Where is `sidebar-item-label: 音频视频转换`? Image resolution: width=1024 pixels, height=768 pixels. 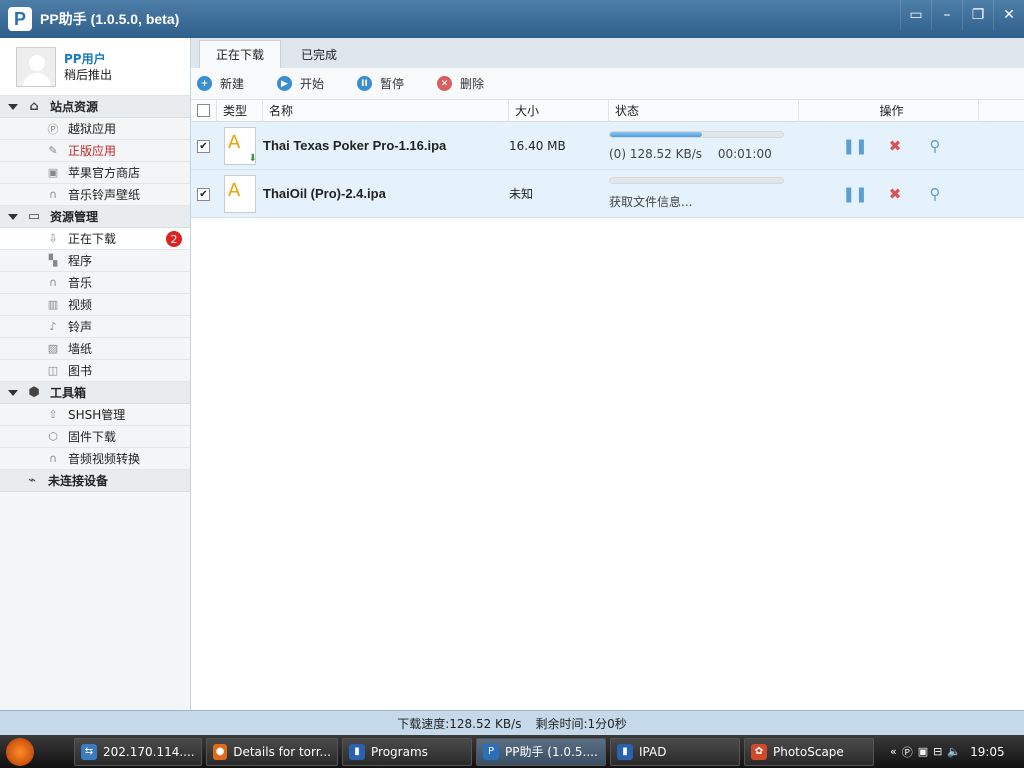
sidebar-item-label: 音频视频转换 is located at coordinates (104, 459).